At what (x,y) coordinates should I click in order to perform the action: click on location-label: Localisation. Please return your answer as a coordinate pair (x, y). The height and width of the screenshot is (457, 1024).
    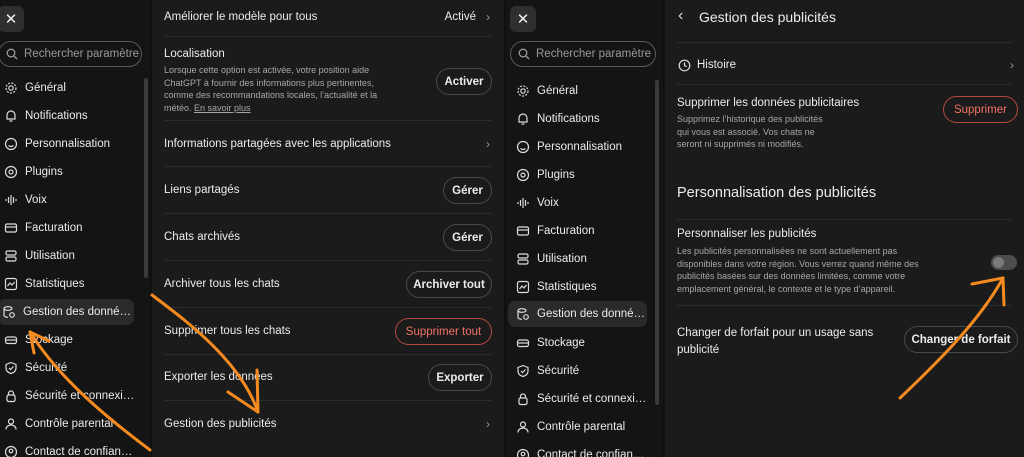
    Looking at the image, I should click on (194, 54).